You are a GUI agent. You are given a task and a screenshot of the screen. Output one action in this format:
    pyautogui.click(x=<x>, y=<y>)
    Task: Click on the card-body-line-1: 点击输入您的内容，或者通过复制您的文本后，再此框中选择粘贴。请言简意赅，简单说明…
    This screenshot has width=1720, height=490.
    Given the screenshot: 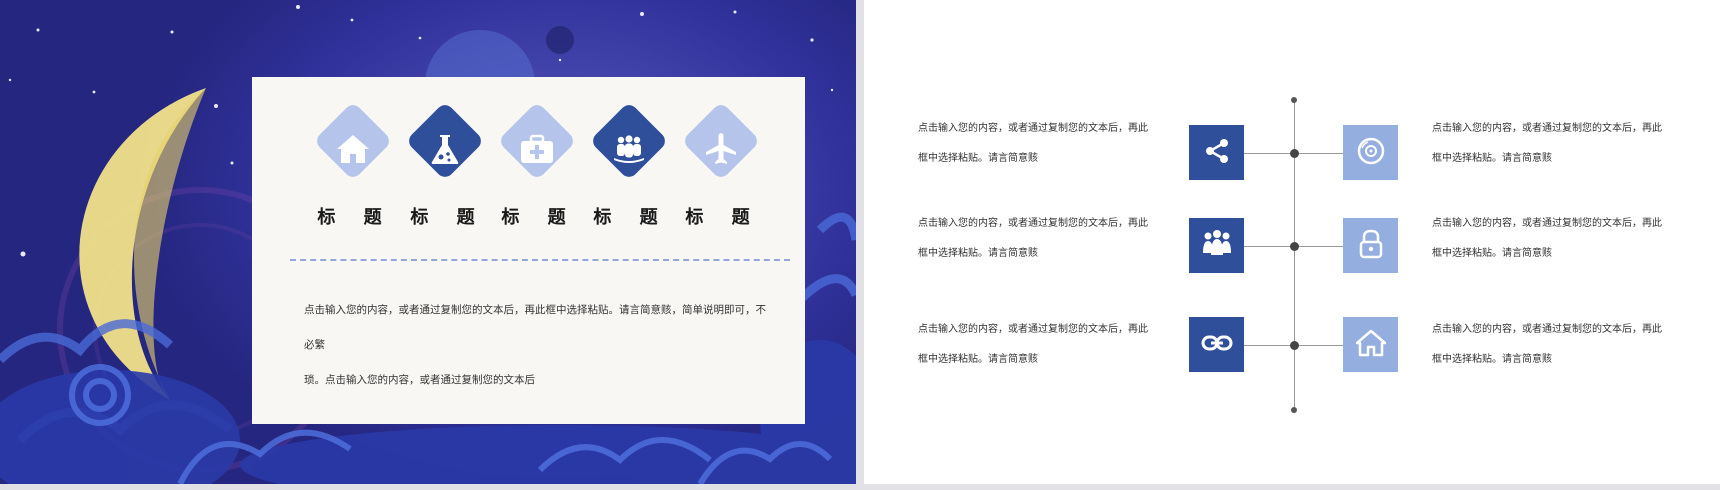 What is the action you would take?
    pyautogui.click(x=535, y=327)
    